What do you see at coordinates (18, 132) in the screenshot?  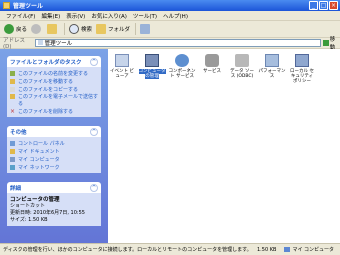 I see `other-places-title: その他` at bounding box center [18, 132].